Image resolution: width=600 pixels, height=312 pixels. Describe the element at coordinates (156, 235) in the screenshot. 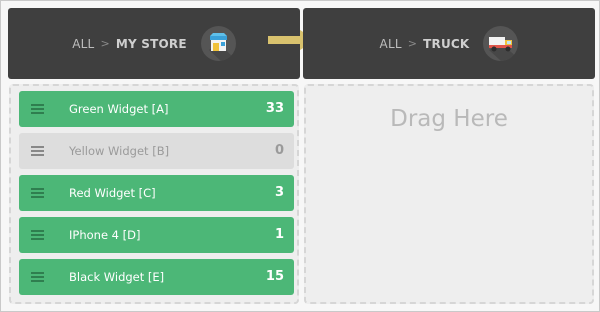

I see `list-item: IPhone 4 [D] 1` at that location.